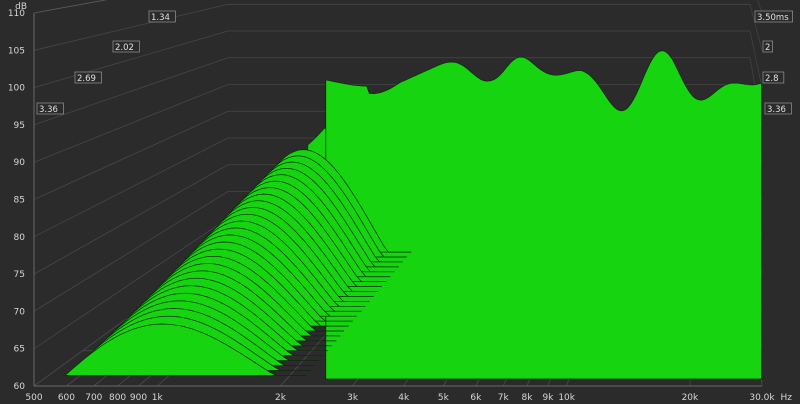 This screenshot has height=404, width=800. What do you see at coordinates (19, 126) in the screenshot?
I see `y-tick-label: 95` at bounding box center [19, 126].